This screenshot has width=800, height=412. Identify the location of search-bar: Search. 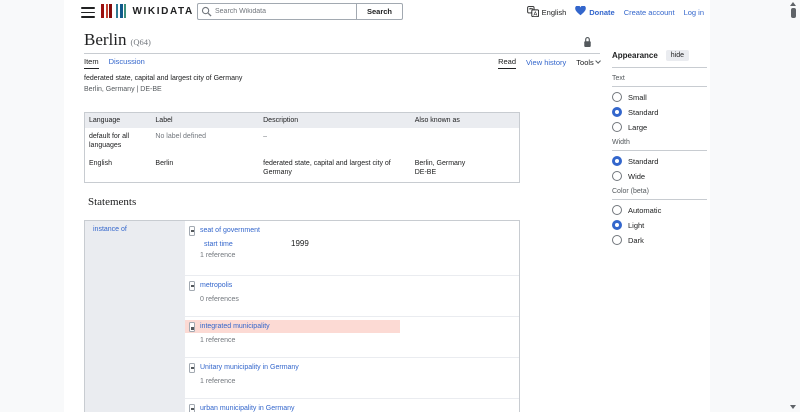
(300, 11).